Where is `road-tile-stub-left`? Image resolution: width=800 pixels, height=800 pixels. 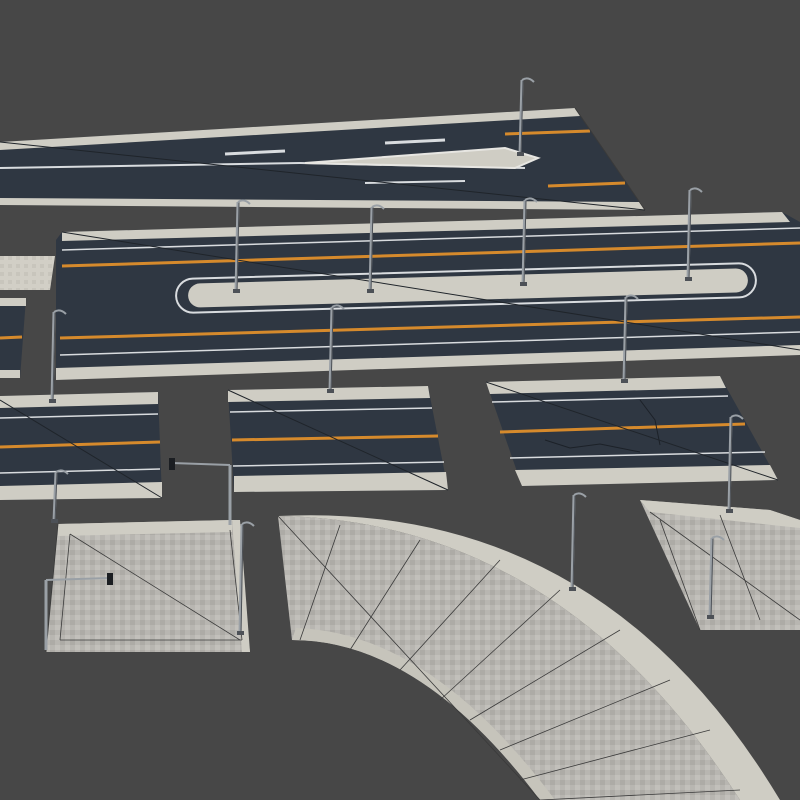 road-tile-stub-left is located at coordinates (13, 338).